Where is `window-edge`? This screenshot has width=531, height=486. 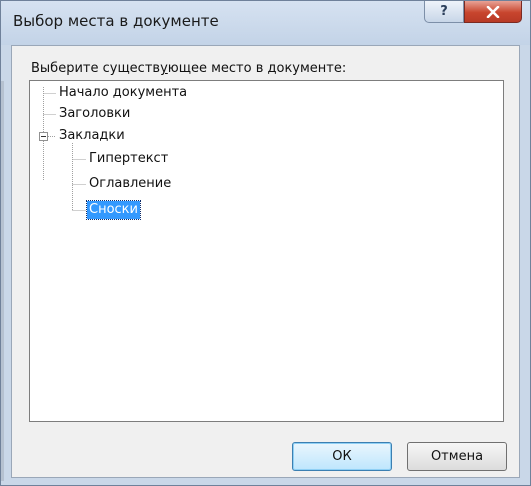
window-edge is located at coordinates (2, 281).